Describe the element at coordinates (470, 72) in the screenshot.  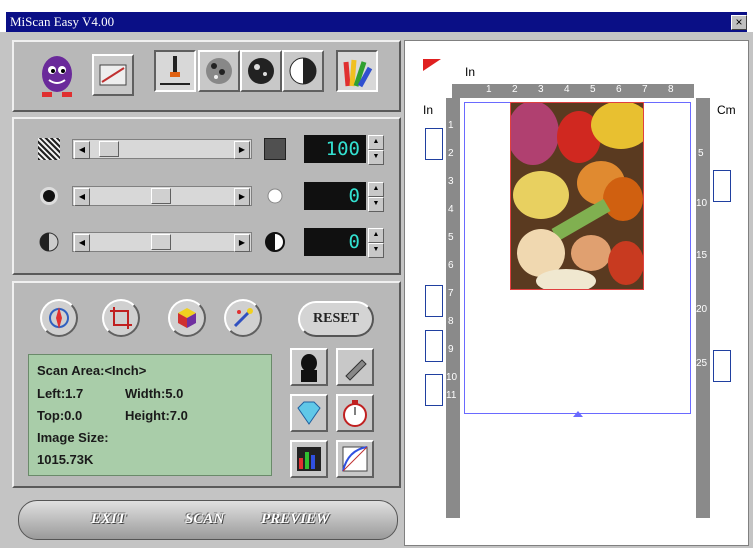
I see `top-unit-label: In` at that location.